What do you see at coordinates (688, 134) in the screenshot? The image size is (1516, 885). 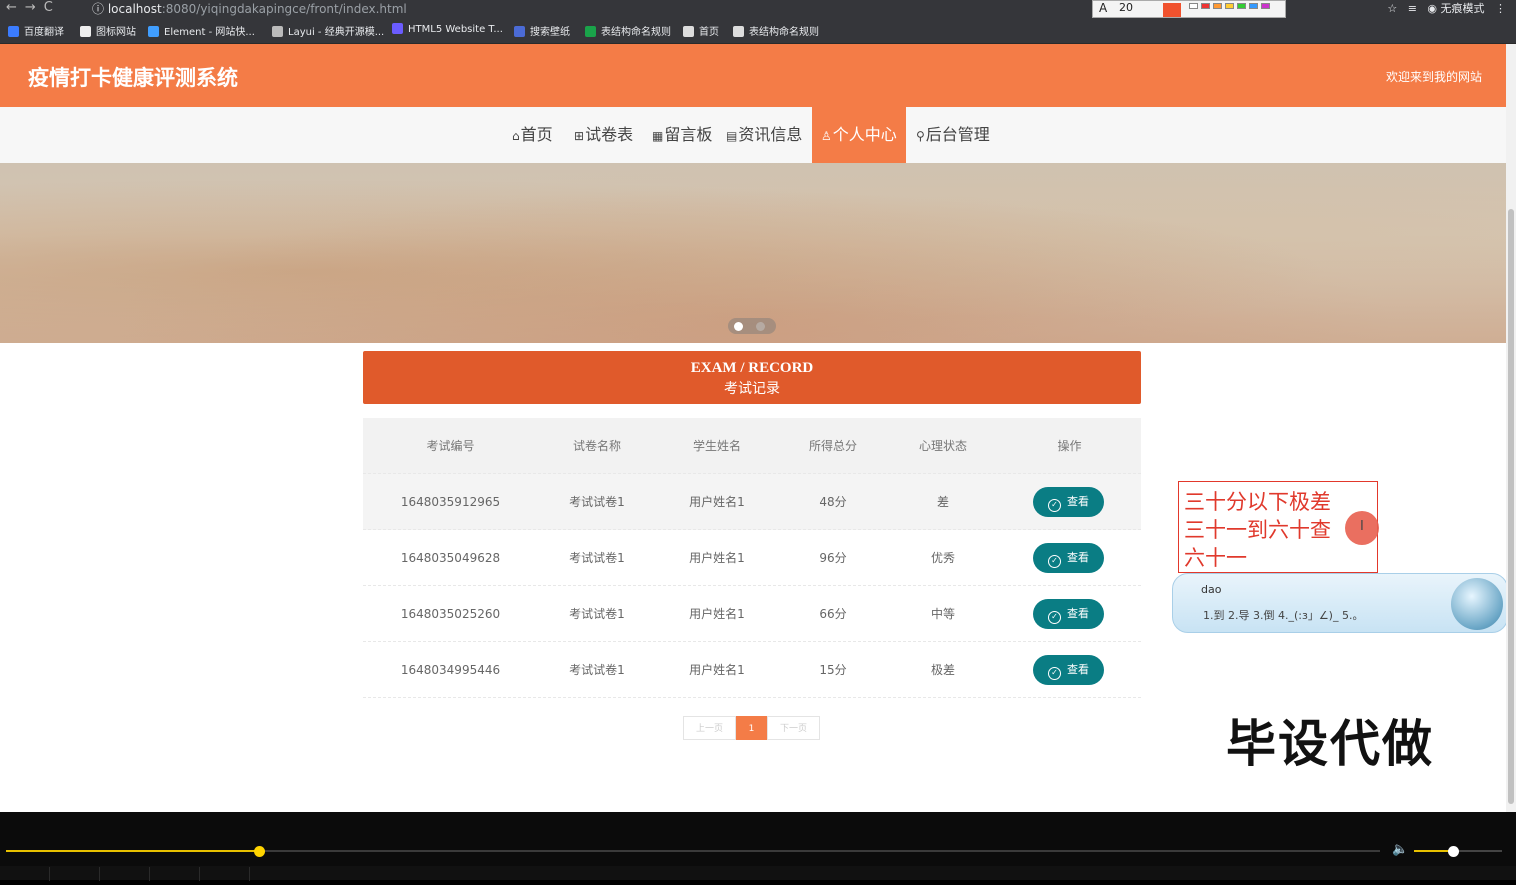 I see `nav-label: 留言板` at bounding box center [688, 134].